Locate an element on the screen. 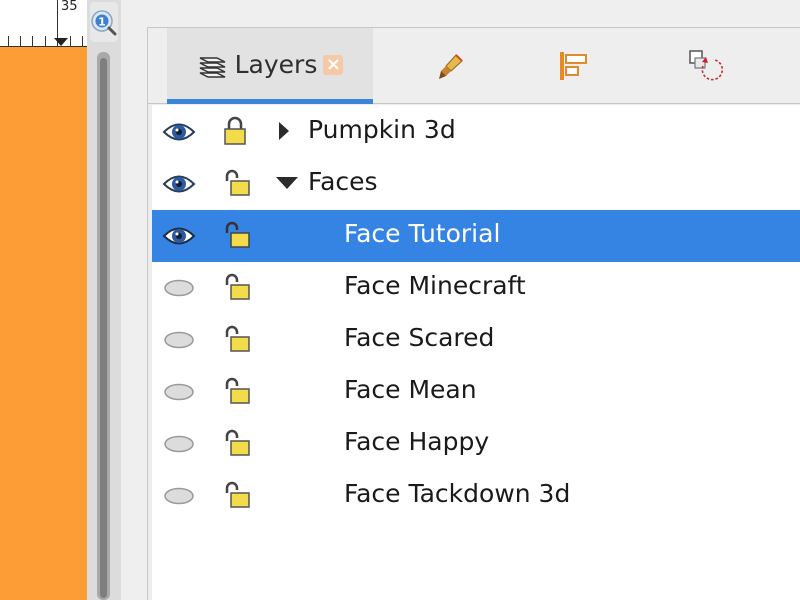 Image resolution: width=800 pixels, height=600 pixels. transform-rotate-icon is located at coordinates (706, 65).